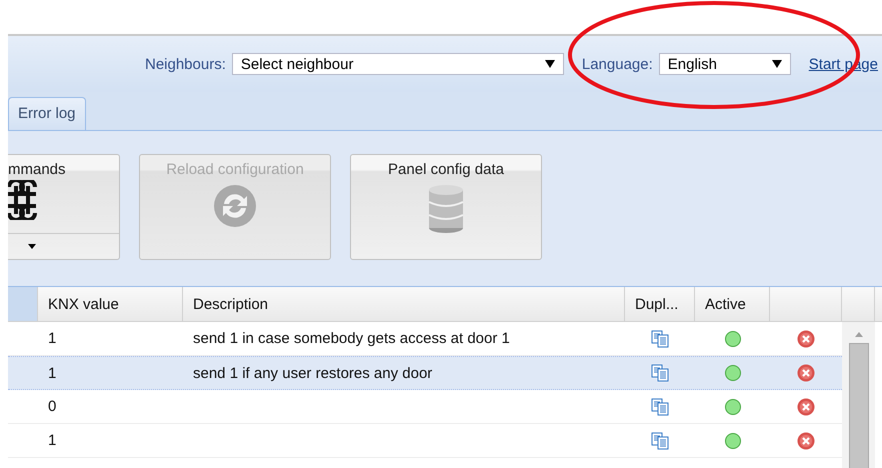 The height and width of the screenshot is (468, 882). I want to click on table-cell: 0, so click(52, 406).